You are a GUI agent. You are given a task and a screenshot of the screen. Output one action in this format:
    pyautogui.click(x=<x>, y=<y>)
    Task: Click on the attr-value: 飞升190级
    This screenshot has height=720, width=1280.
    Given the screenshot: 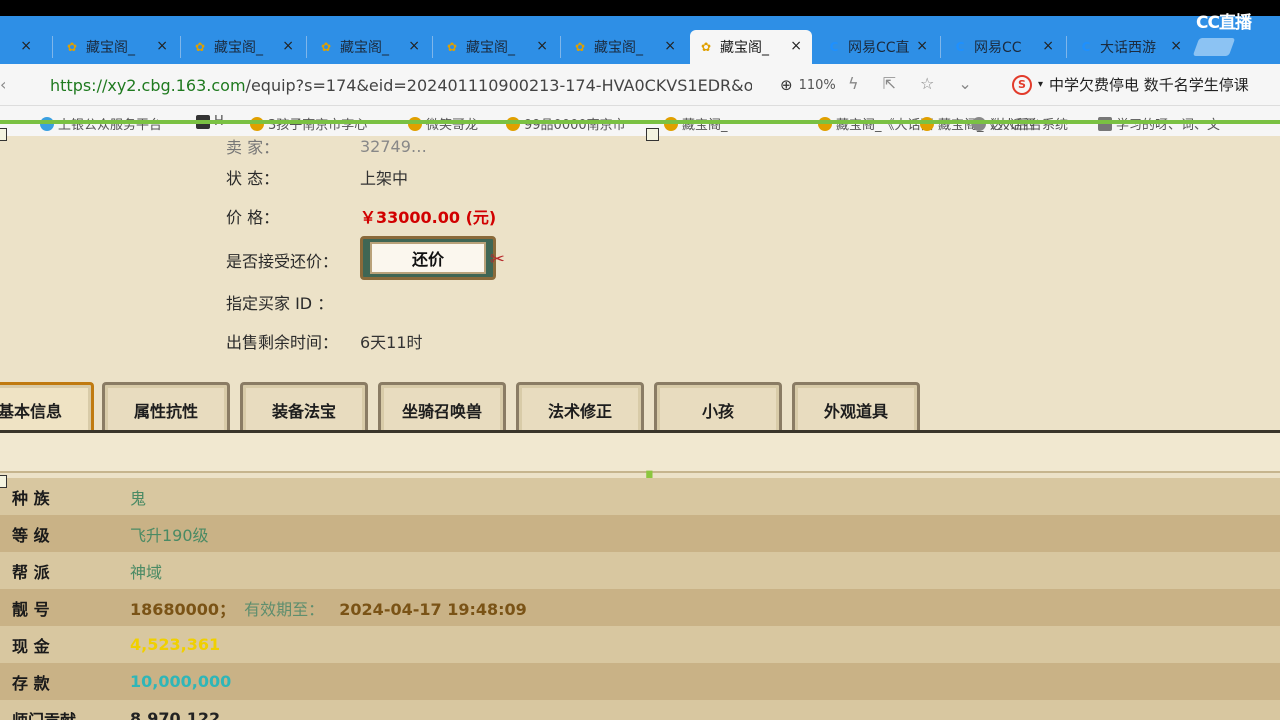 What is the action you would take?
    pyautogui.click(x=169, y=535)
    